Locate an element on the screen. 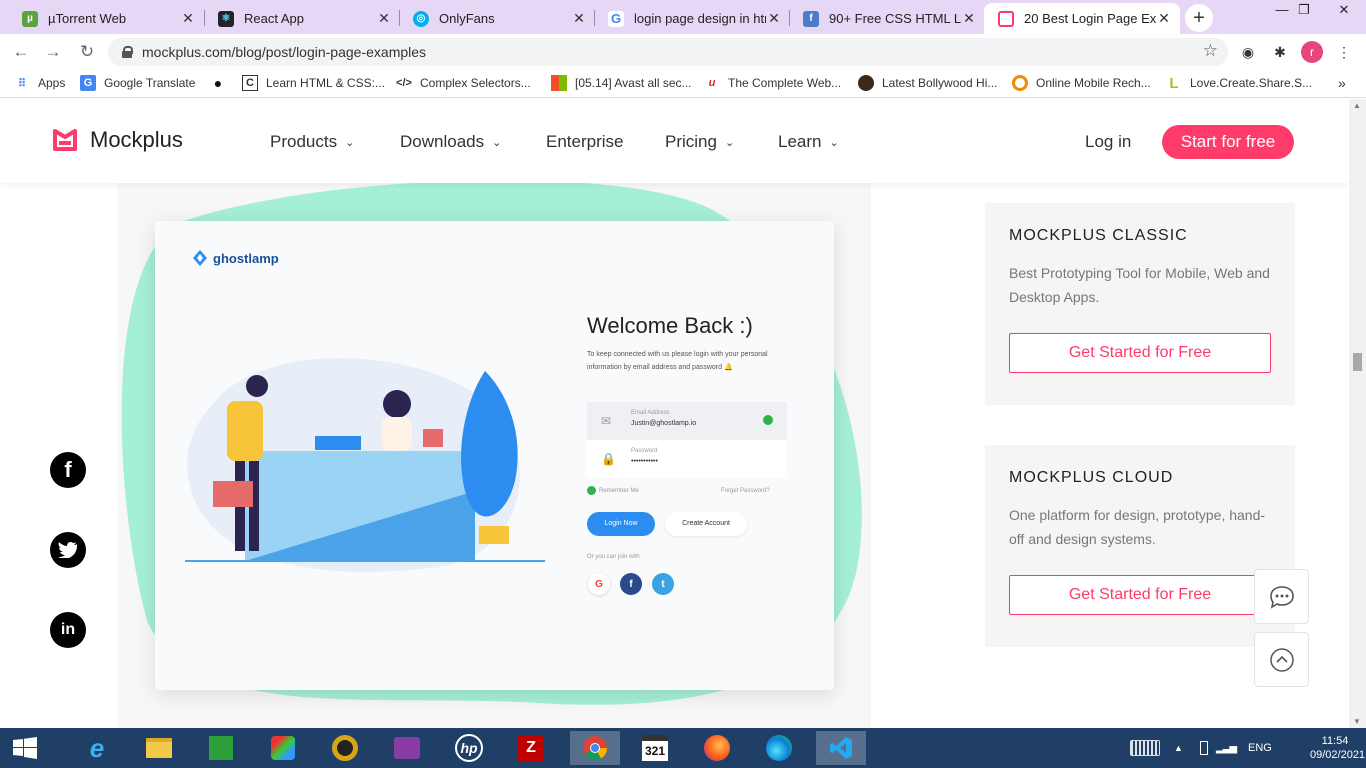 The height and width of the screenshot is (768, 1366). language-indicator: ENG is located at coordinates (1260, 748).